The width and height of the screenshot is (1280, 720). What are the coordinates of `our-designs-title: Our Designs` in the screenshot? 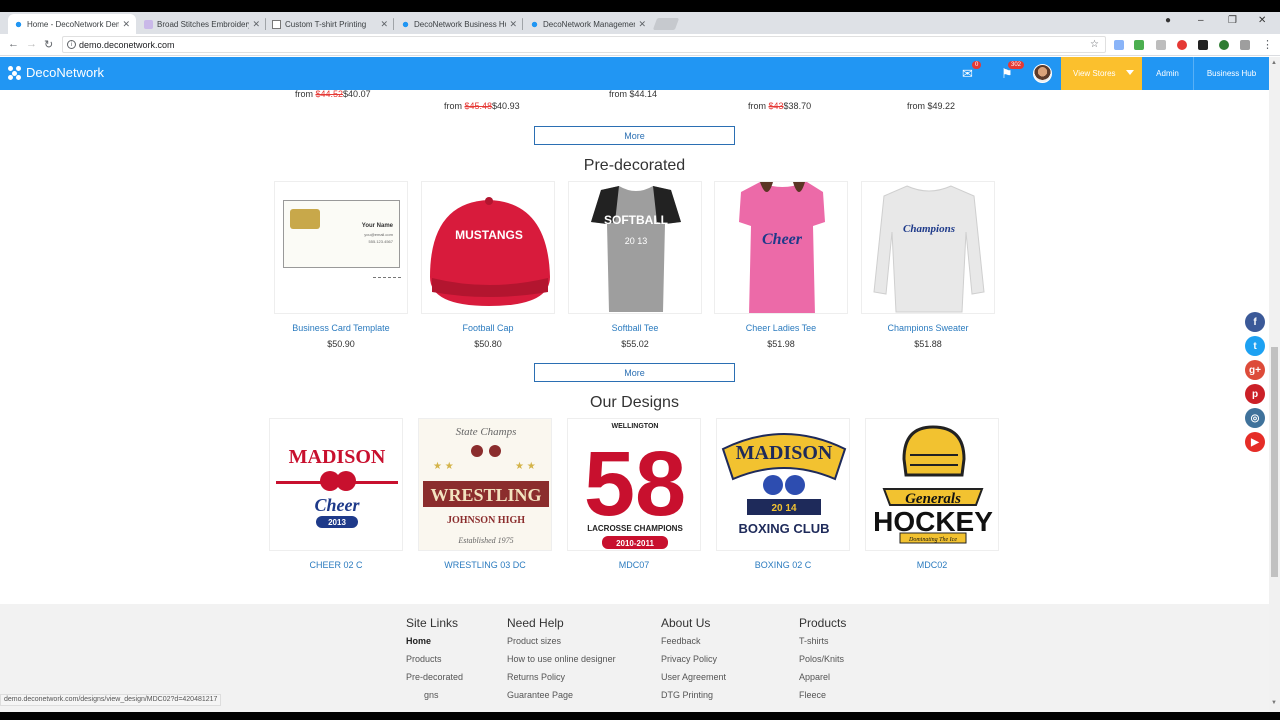 It's located at (634, 402).